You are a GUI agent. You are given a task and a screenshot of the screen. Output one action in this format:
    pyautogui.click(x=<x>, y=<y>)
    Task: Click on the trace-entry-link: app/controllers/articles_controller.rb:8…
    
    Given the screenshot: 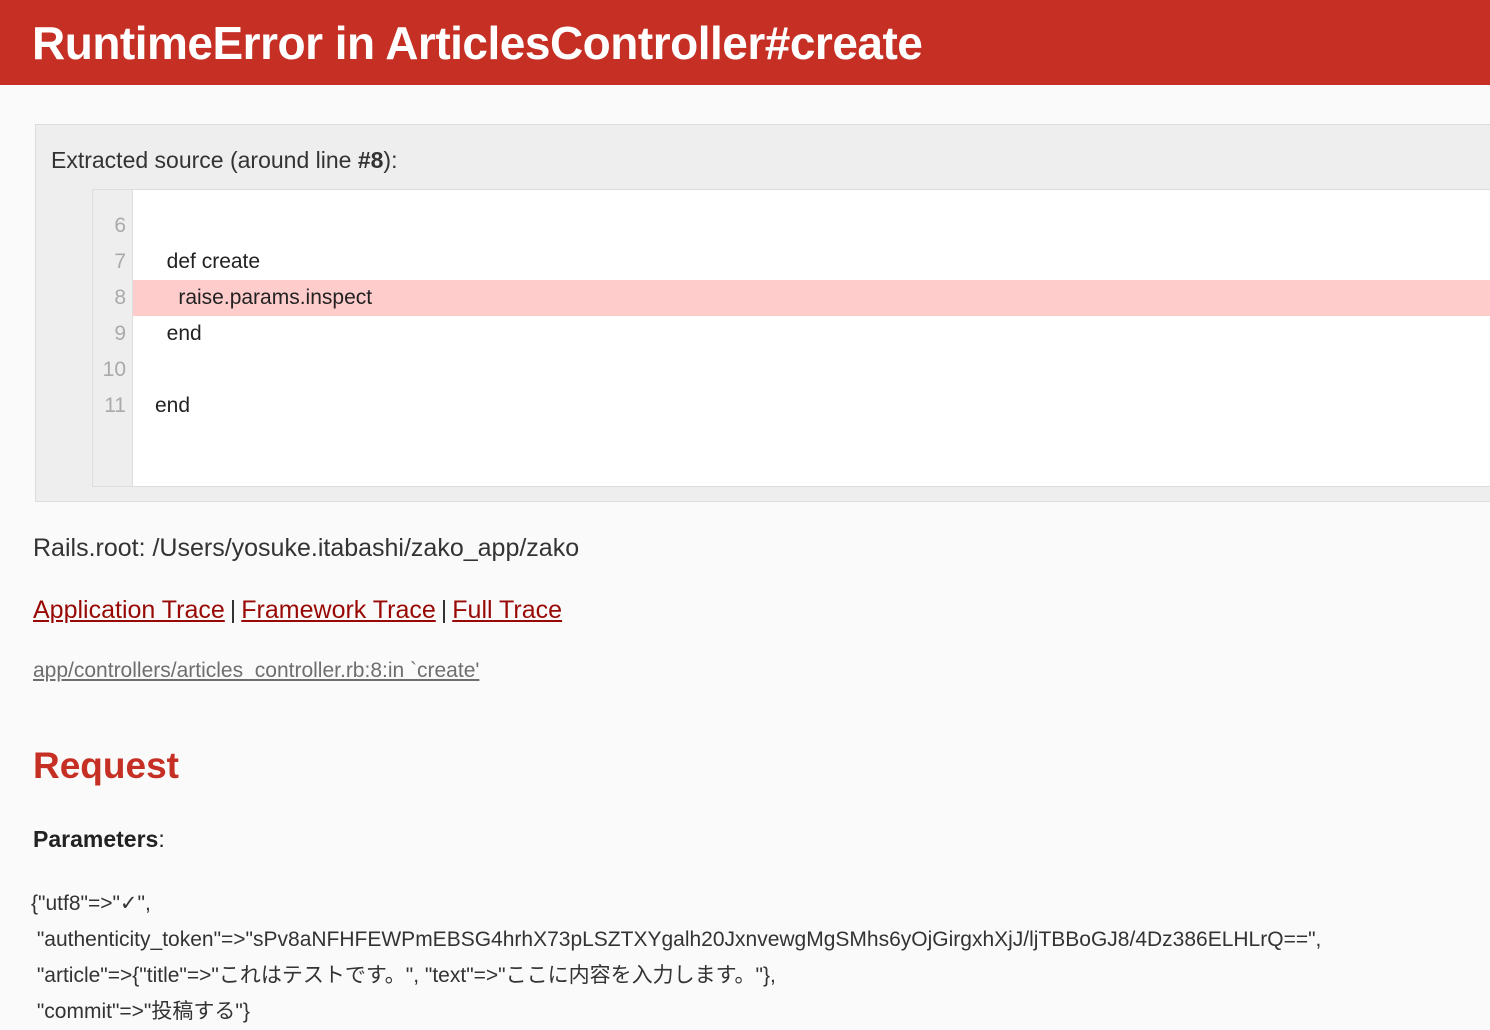 What is the action you would take?
    pyautogui.click(x=256, y=670)
    